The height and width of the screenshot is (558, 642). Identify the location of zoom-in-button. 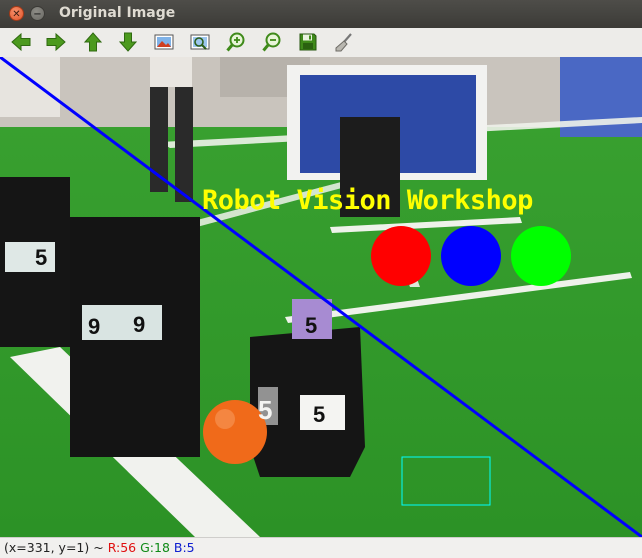
(236, 42).